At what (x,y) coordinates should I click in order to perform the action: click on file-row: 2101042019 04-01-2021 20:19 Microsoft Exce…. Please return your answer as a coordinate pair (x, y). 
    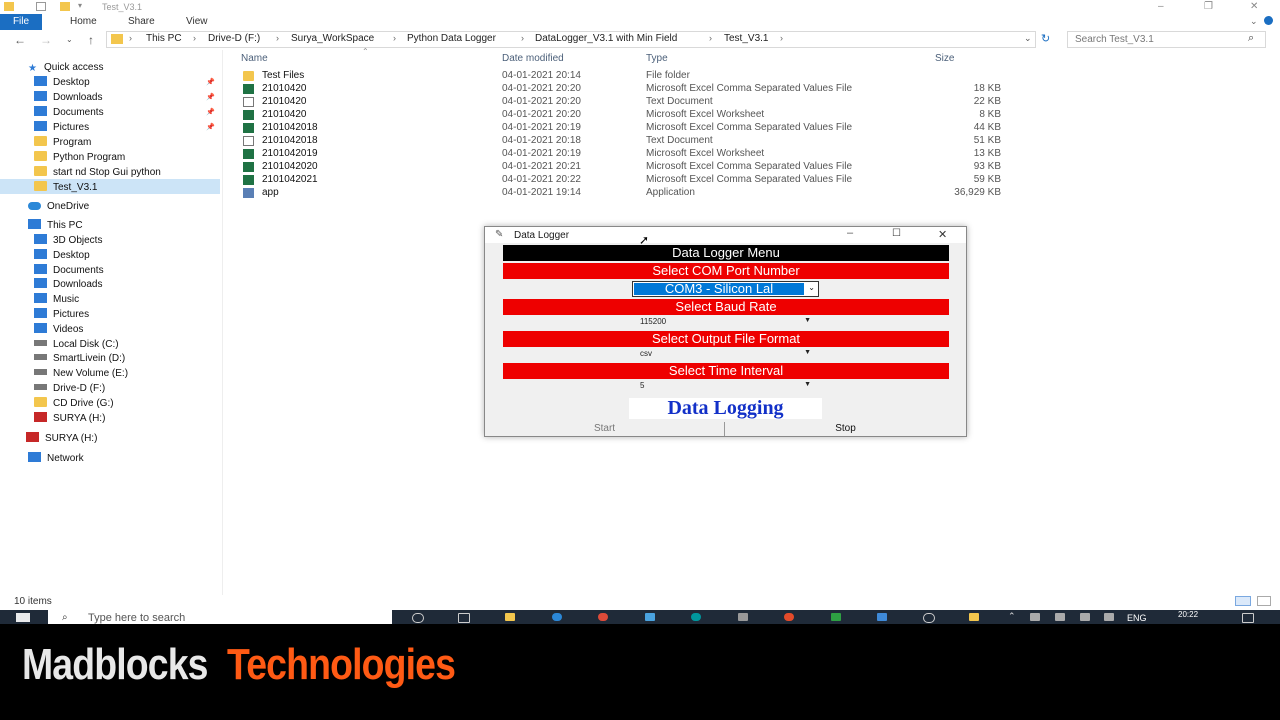
    Looking at the image, I should click on (505, 154).